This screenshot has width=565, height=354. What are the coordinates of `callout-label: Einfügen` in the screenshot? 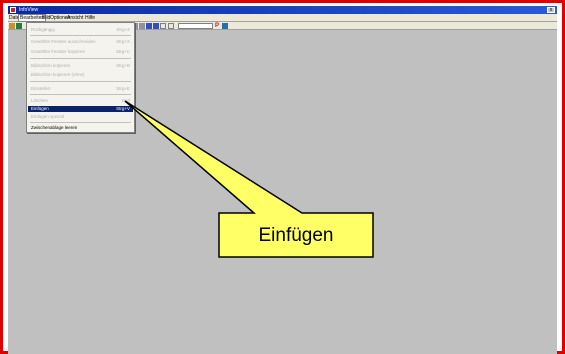 It's located at (296, 235).